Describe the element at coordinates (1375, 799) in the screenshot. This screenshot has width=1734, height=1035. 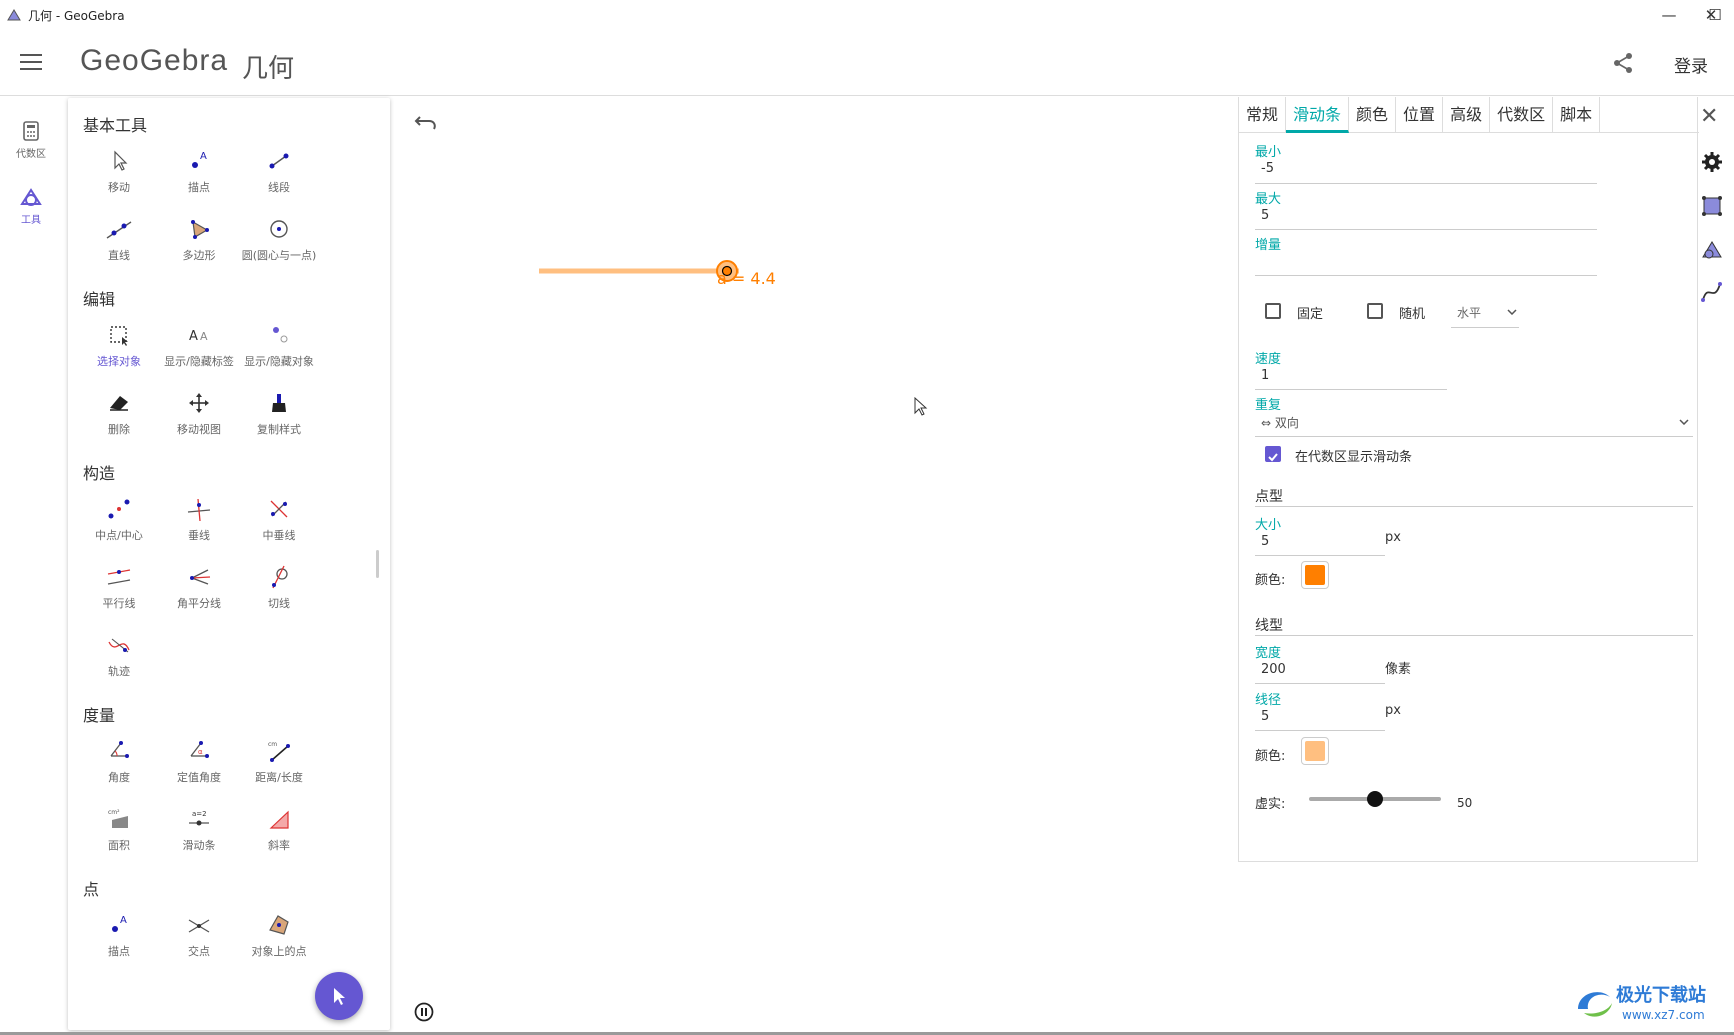
I see `opacity-slider-thumb` at that location.